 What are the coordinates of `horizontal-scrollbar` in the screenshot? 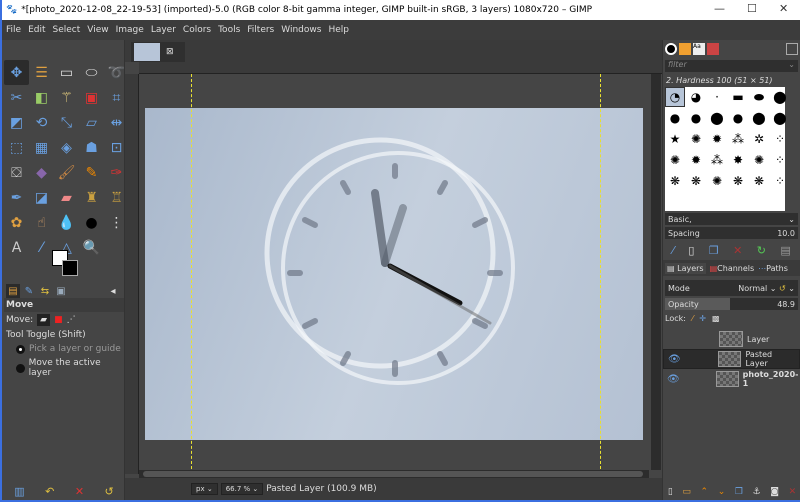 It's located at (394, 474).